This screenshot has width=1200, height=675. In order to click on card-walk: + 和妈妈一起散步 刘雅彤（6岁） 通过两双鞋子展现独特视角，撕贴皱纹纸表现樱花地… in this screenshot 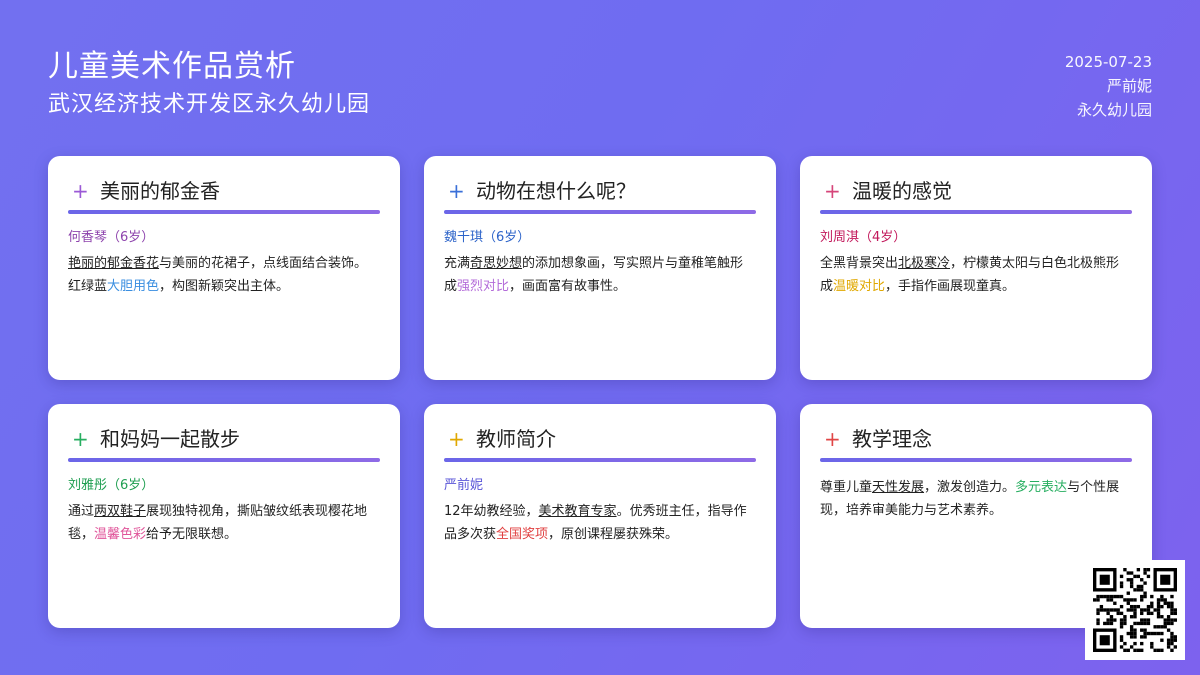, I will do `click(224, 516)`.